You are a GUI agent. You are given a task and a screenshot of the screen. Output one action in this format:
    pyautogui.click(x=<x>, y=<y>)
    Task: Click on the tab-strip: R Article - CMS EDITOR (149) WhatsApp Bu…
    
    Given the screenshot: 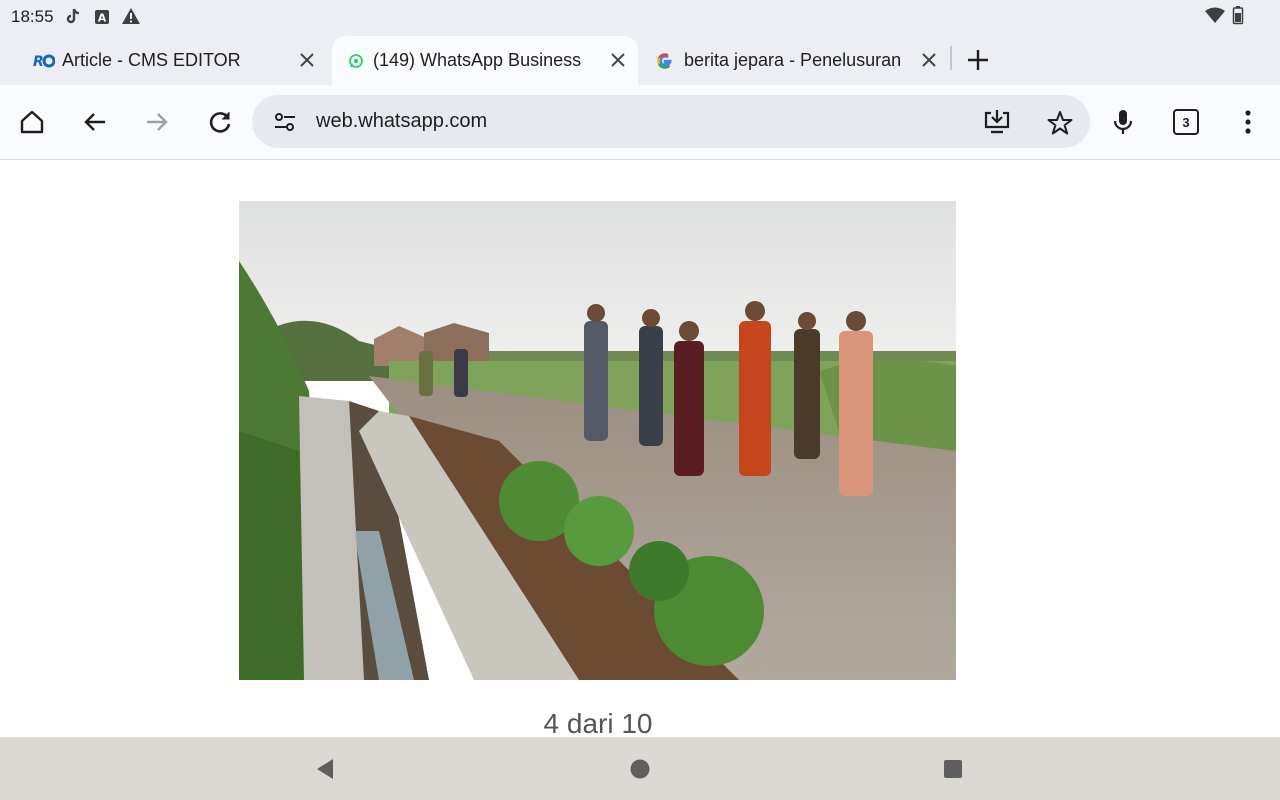 What is the action you would take?
    pyautogui.click(x=640, y=59)
    